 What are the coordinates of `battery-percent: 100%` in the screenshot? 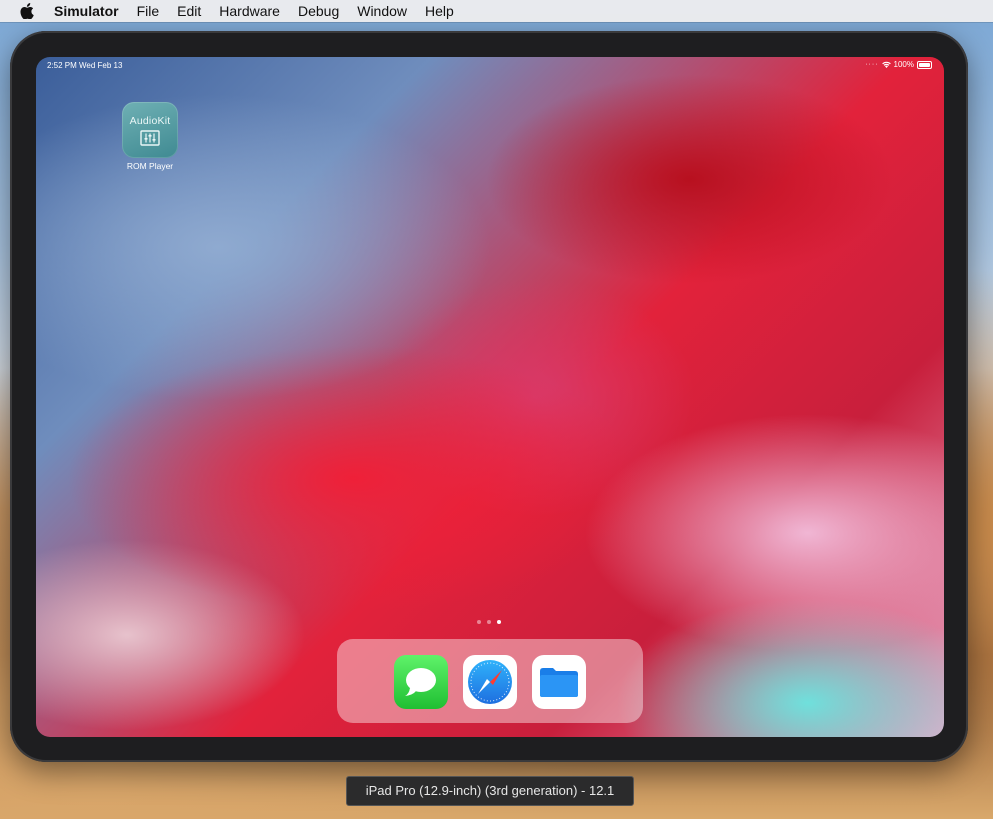 It's located at (903, 64).